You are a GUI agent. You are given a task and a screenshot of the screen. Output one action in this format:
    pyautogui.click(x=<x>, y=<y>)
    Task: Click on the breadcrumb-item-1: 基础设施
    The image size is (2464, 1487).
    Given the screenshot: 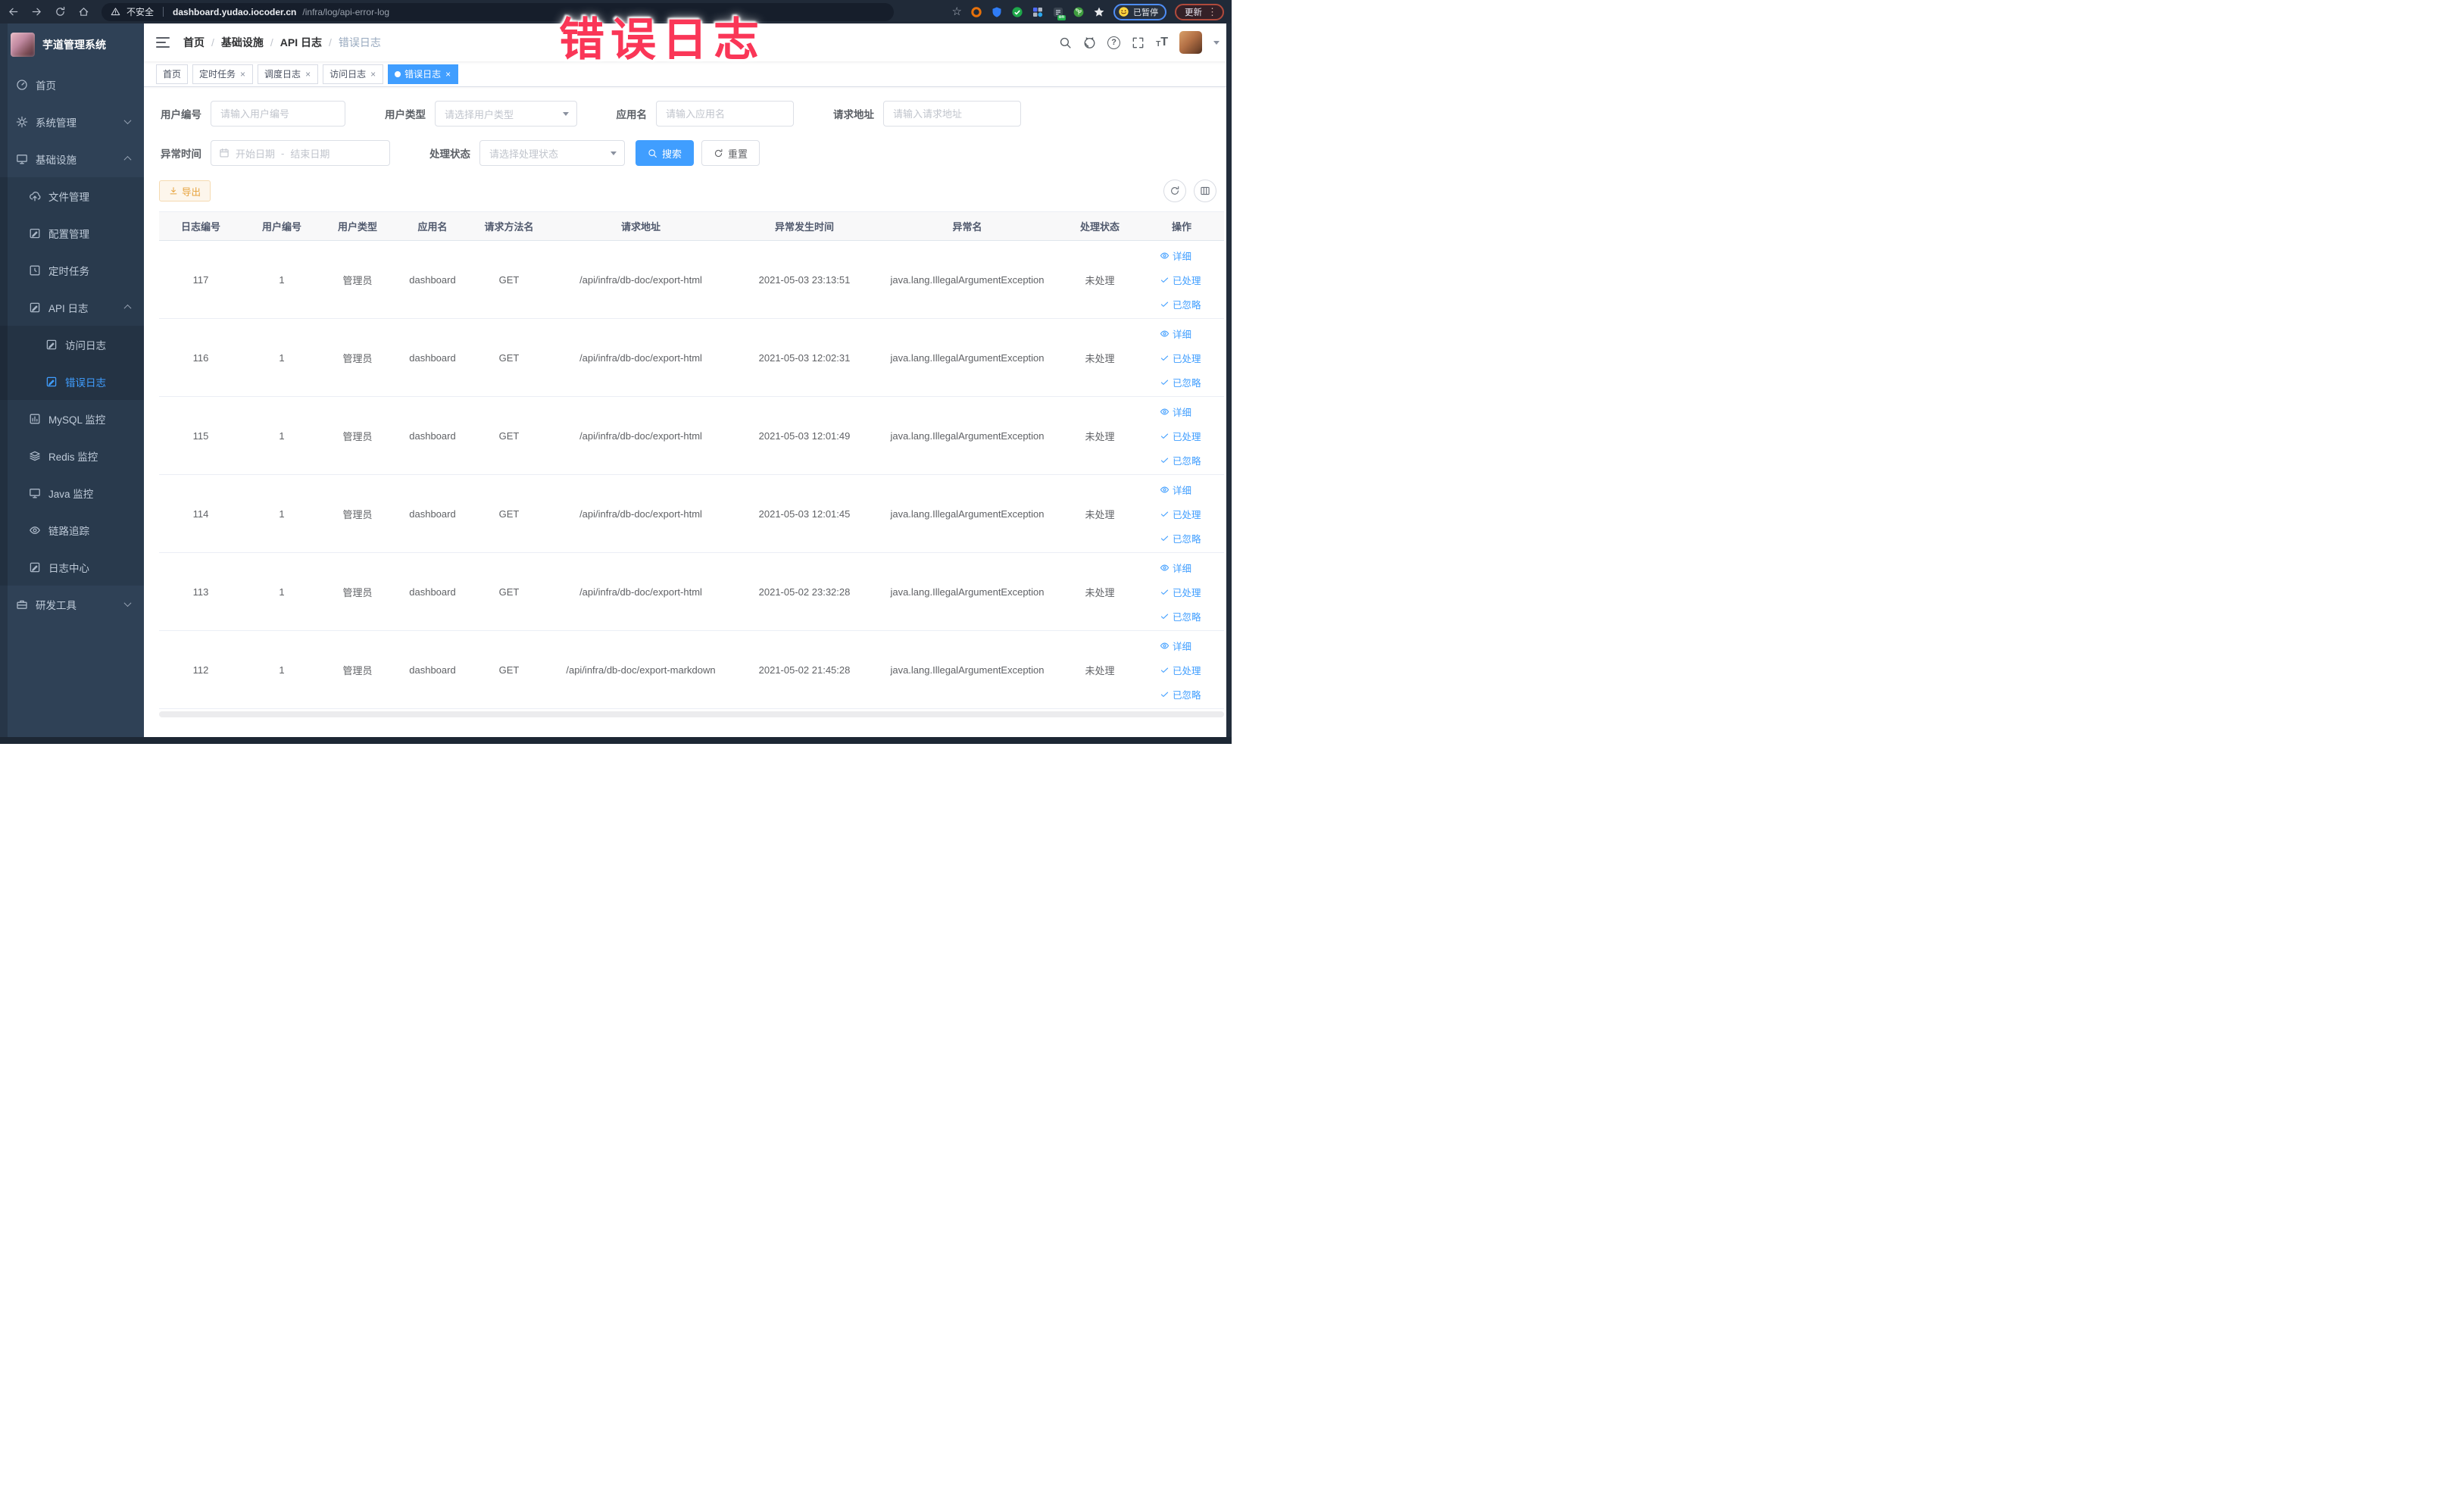 What is the action you would take?
    pyautogui.click(x=242, y=42)
    